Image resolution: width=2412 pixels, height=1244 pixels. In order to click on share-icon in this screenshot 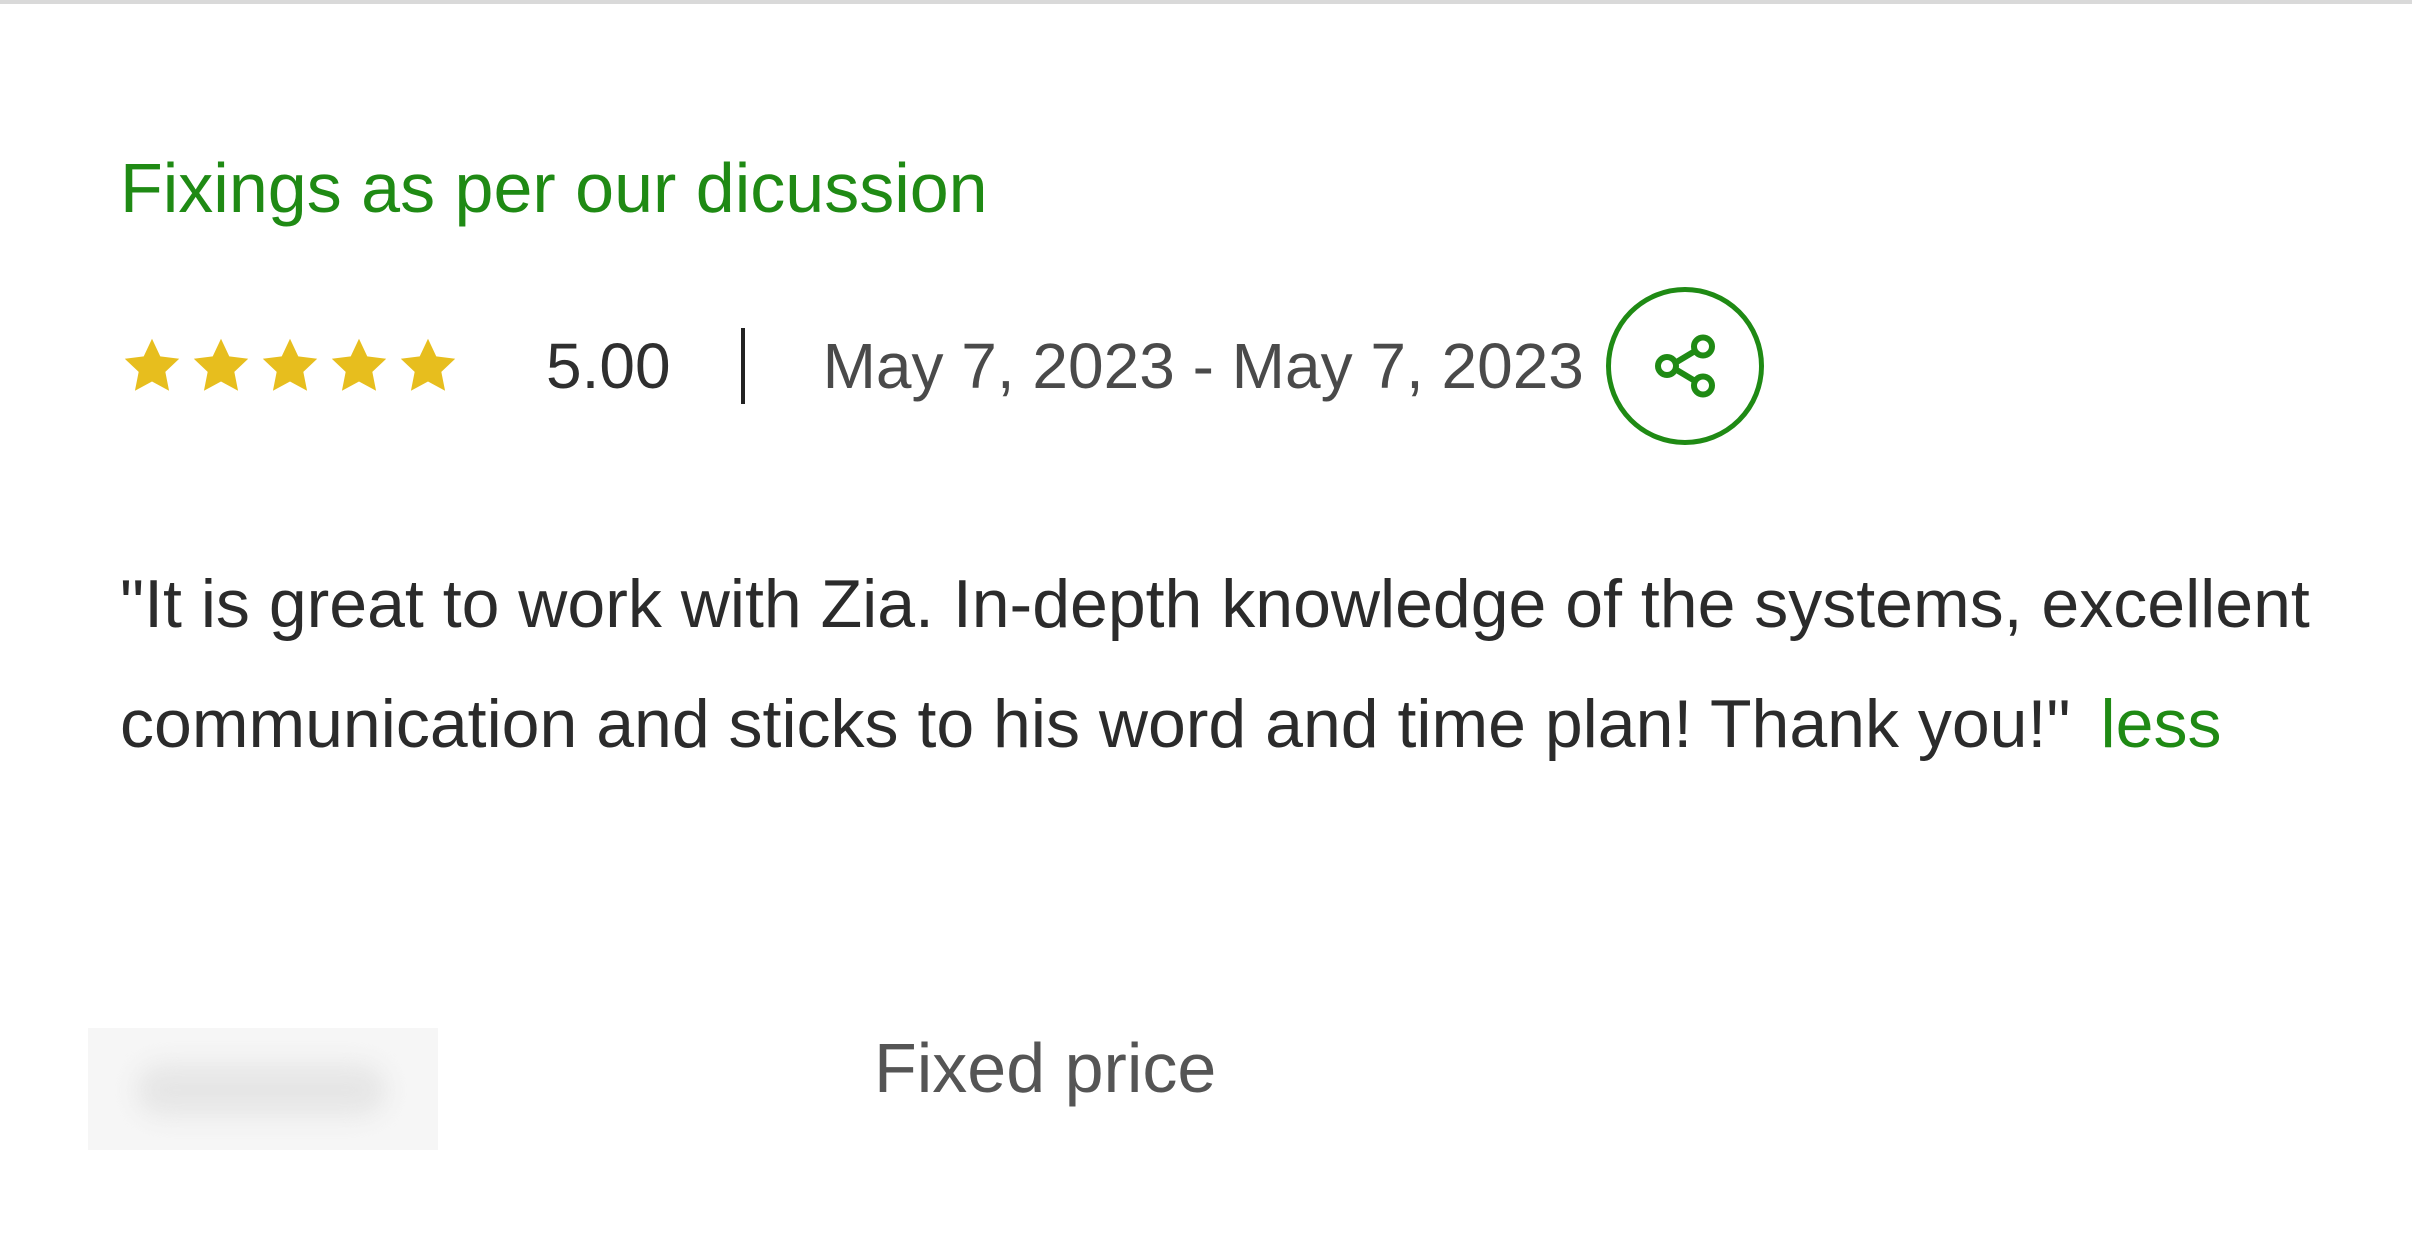, I will do `click(1684, 366)`.